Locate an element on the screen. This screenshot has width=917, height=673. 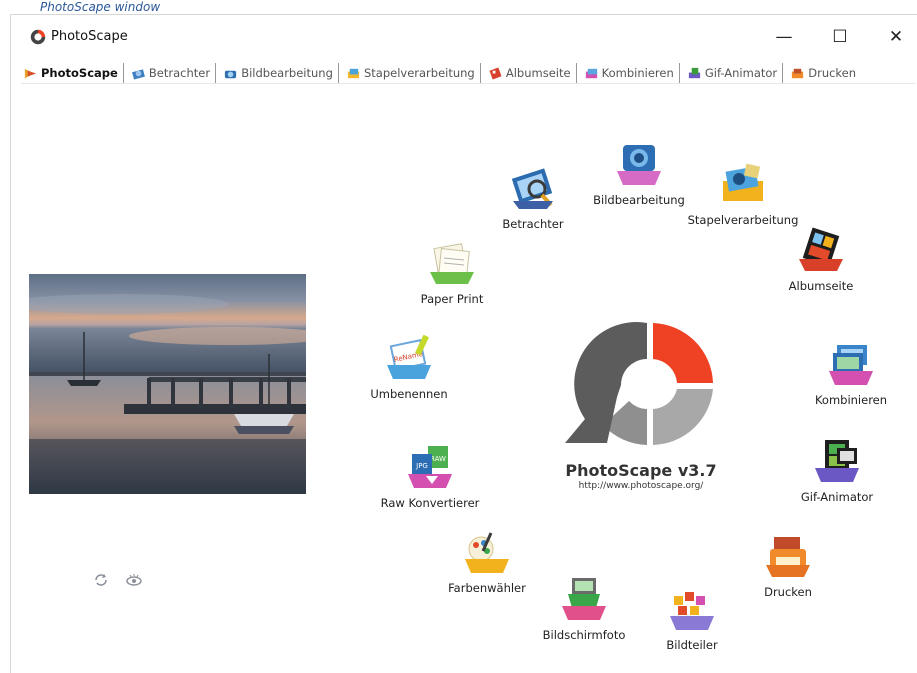
gif-tab-icon is located at coordinates (694, 73).